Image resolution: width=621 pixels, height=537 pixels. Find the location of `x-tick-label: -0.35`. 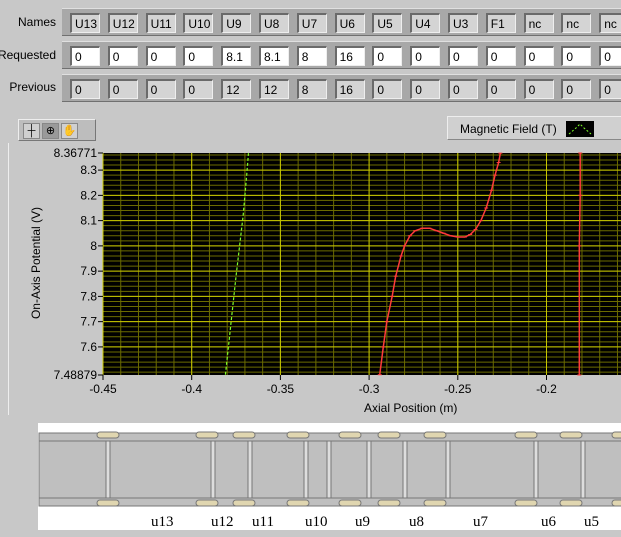

x-tick-label: -0.35 is located at coordinates (281, 389).